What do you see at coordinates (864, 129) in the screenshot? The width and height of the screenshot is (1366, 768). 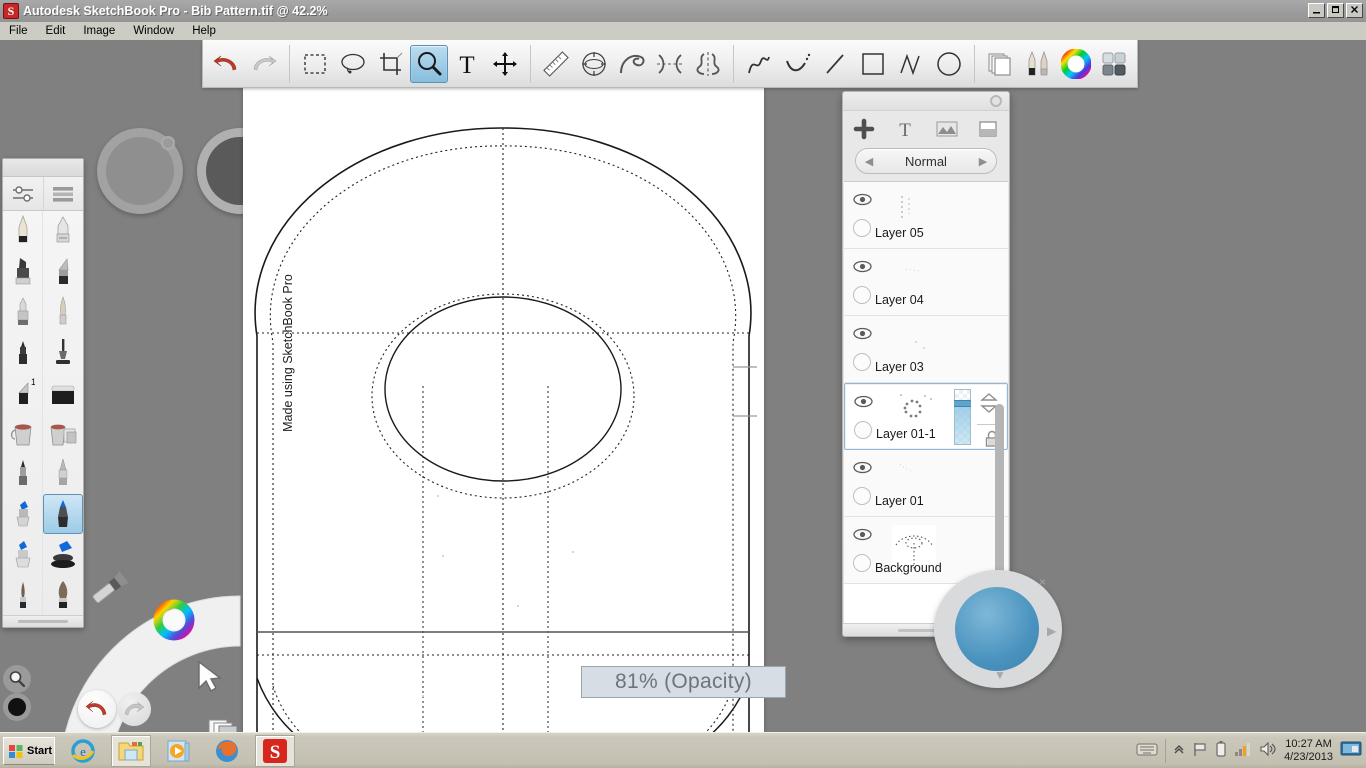 I see `add-layer-button` at bounding box center [864, 129].